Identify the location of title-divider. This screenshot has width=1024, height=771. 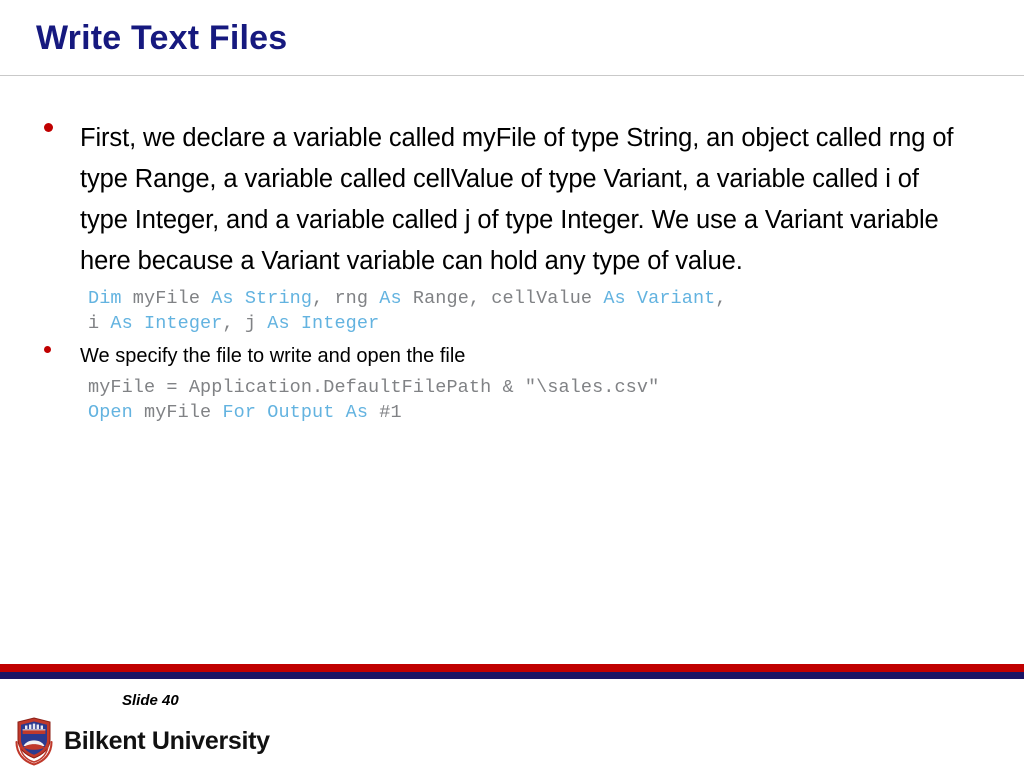
(512, 75).